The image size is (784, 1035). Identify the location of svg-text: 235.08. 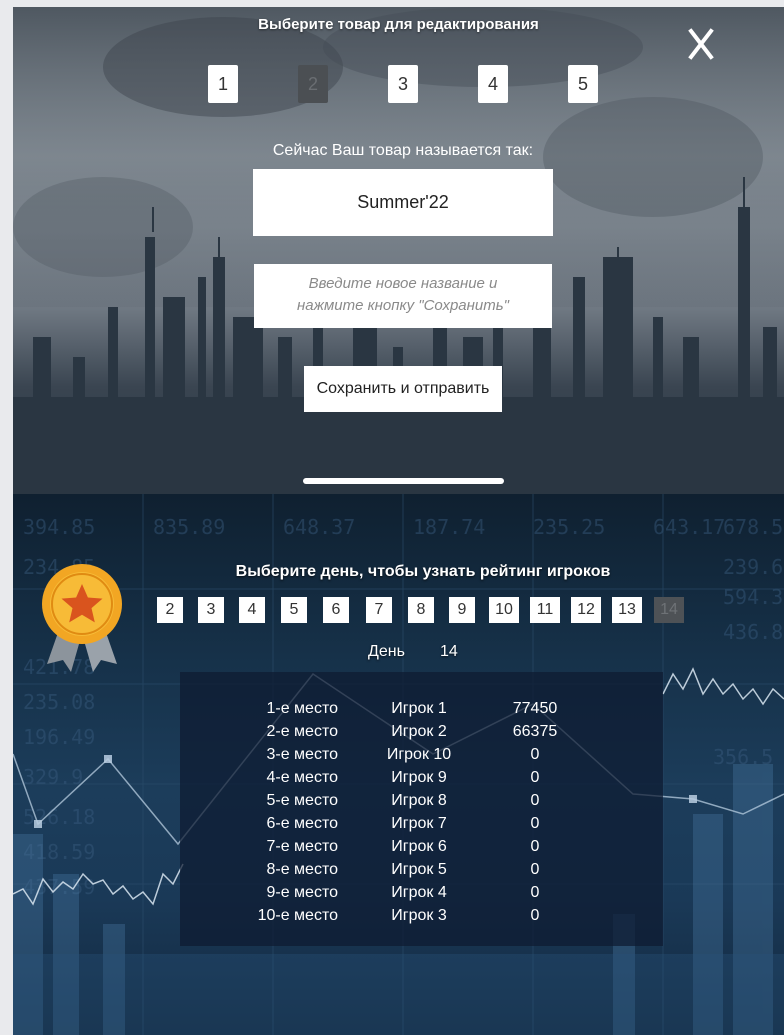
(59, 702).